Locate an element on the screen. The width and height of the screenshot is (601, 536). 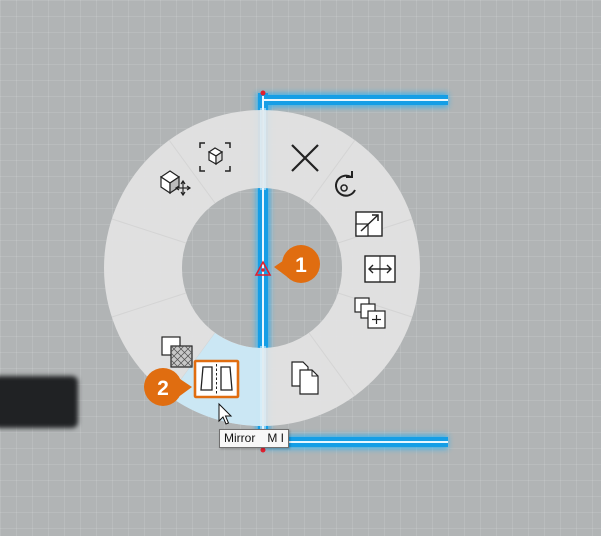
callout-2-number: 2 is located at coordinates (163, 388).